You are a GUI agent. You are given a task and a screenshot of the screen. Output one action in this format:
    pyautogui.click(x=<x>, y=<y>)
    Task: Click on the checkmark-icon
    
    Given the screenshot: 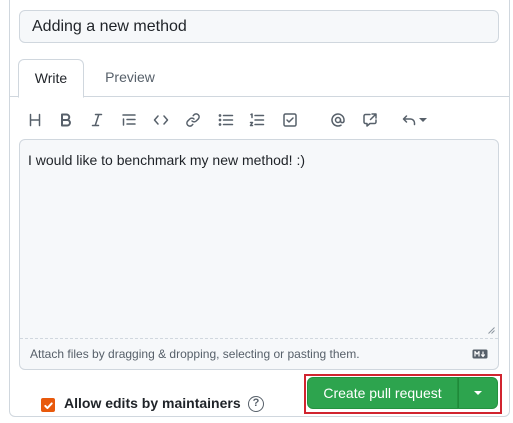 What is the action you would take?
    pyautogui.click(x=48, y=405)
    